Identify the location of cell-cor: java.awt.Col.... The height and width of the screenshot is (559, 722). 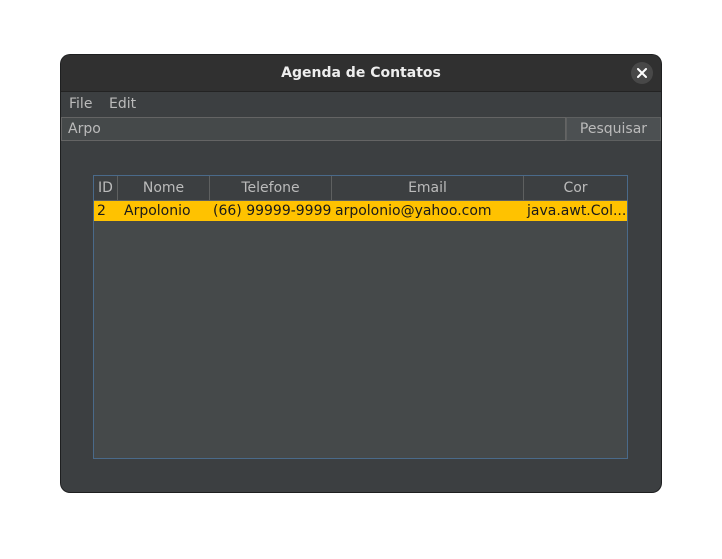
(577, 211).